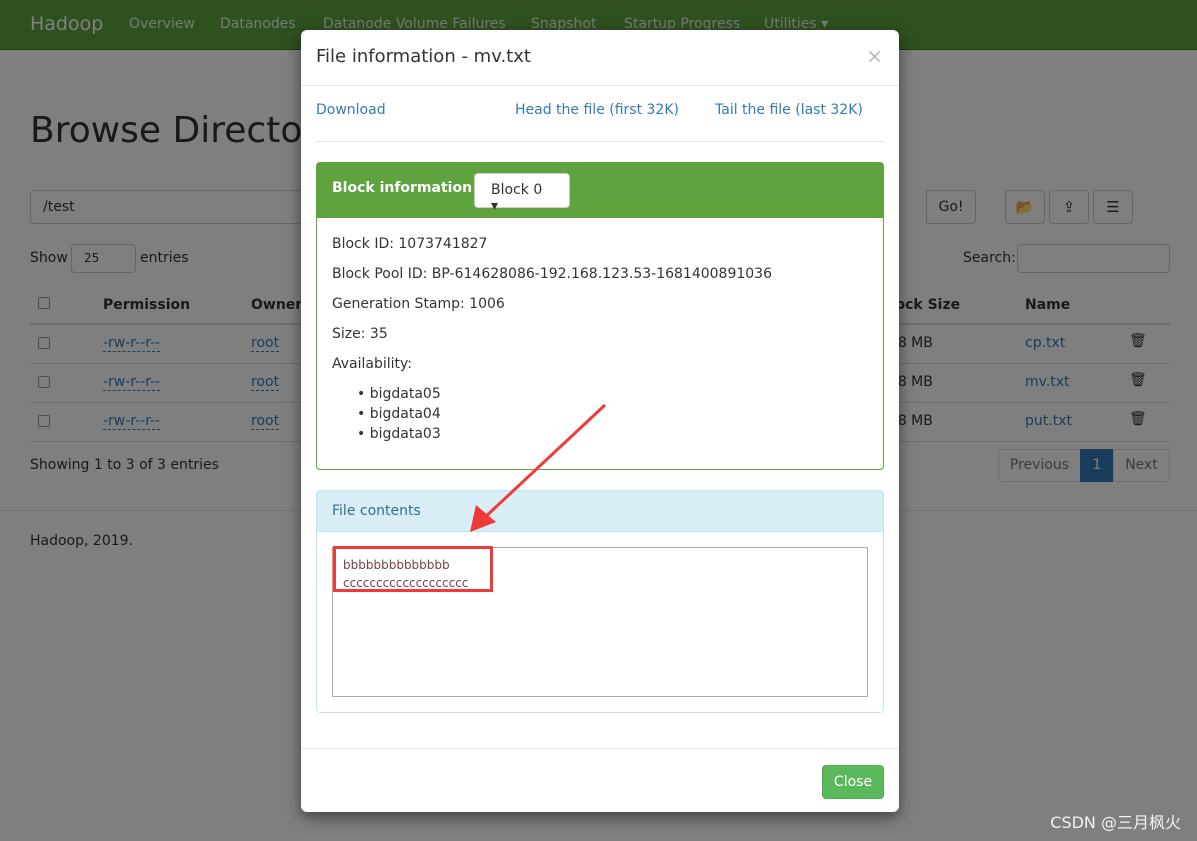  What do you see at coordinates (1115, 822) in the screenshot?
I see `watermark: CSDN @三月枫火` at bounding box center [1115, 822].